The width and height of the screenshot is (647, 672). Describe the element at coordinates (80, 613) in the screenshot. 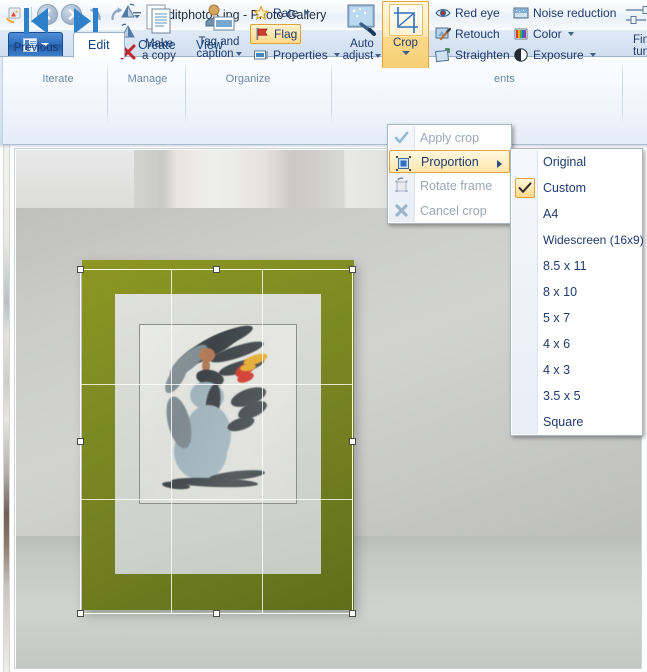

I see `crop-handle-bottom-left` at that location.